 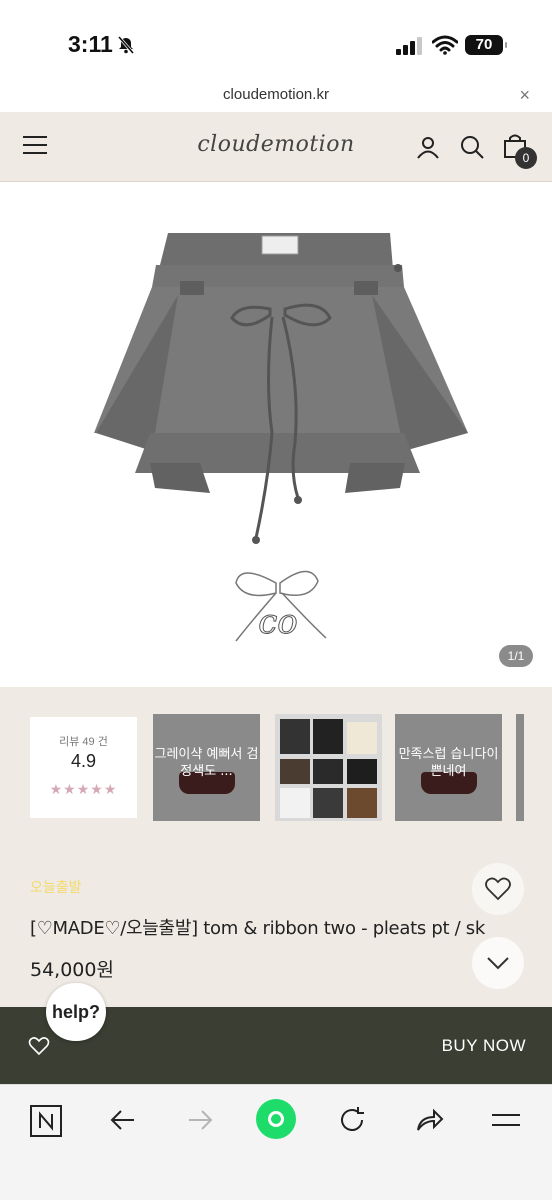 I want to click on bell-muted-icon, so click(x=126, y=45).